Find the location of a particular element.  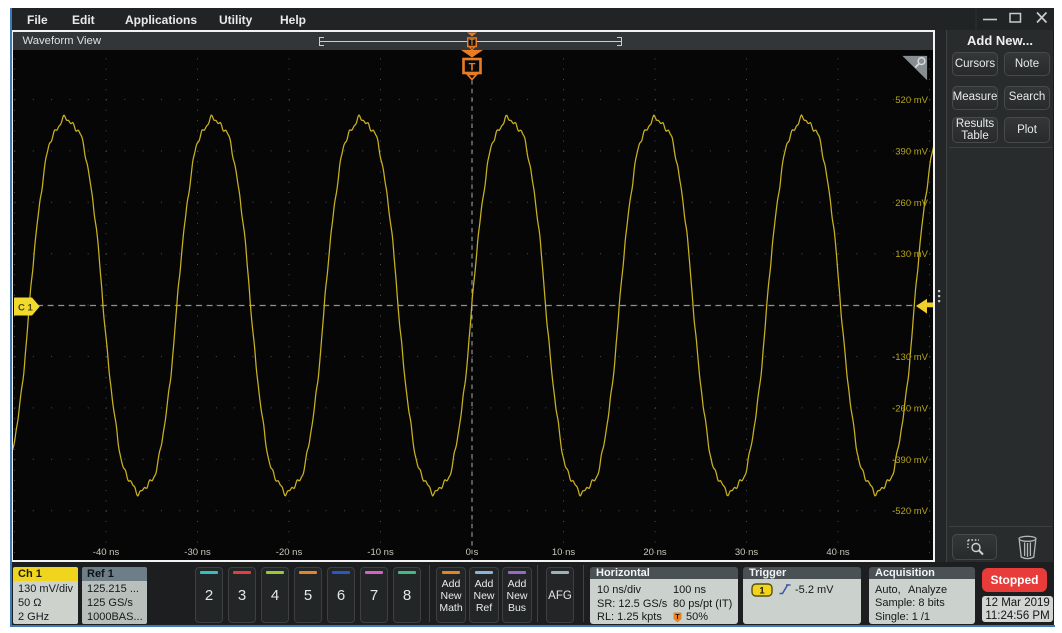

svg-text: 130 mV is located at coordinates (911, 254).